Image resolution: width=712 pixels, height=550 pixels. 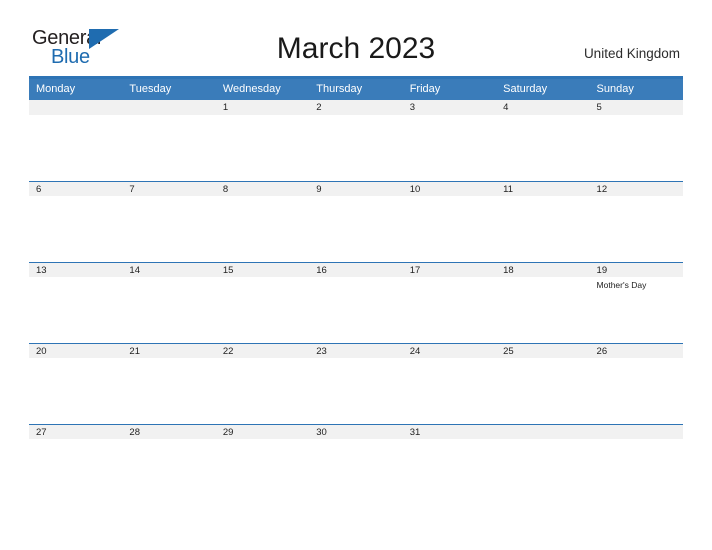 What do you see at coordinates (76, 383) in the screenshot?
I see `calendar-day-cell: 20` at bounding box center [76, 383].